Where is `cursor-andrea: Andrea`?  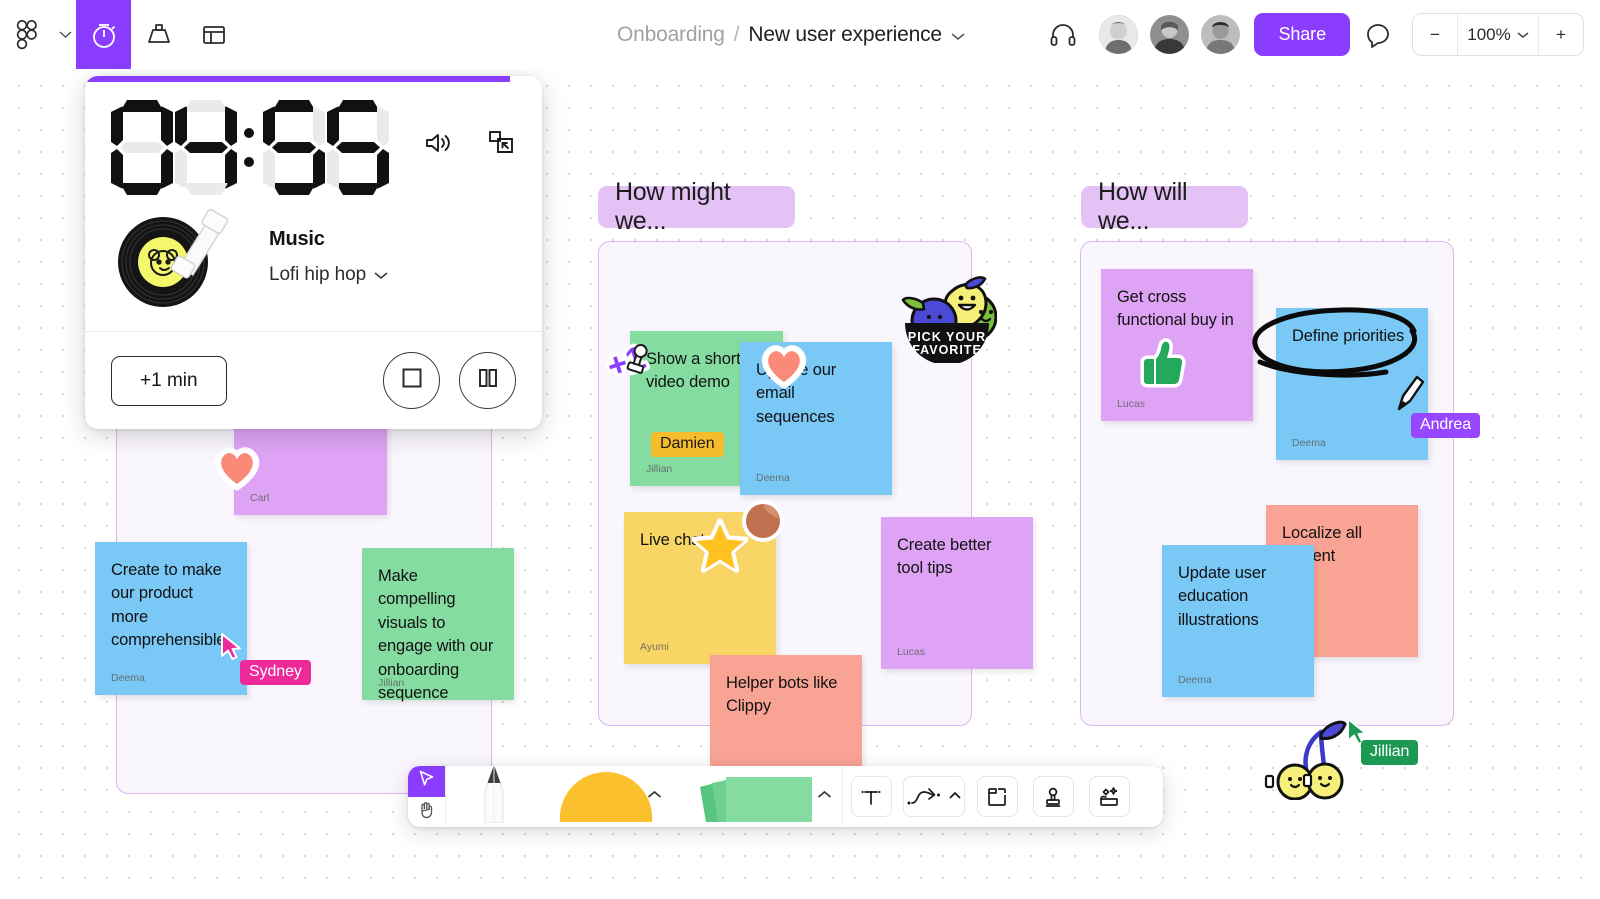 cursor-andrea: Andrea is located at coordinates (1436, 403).